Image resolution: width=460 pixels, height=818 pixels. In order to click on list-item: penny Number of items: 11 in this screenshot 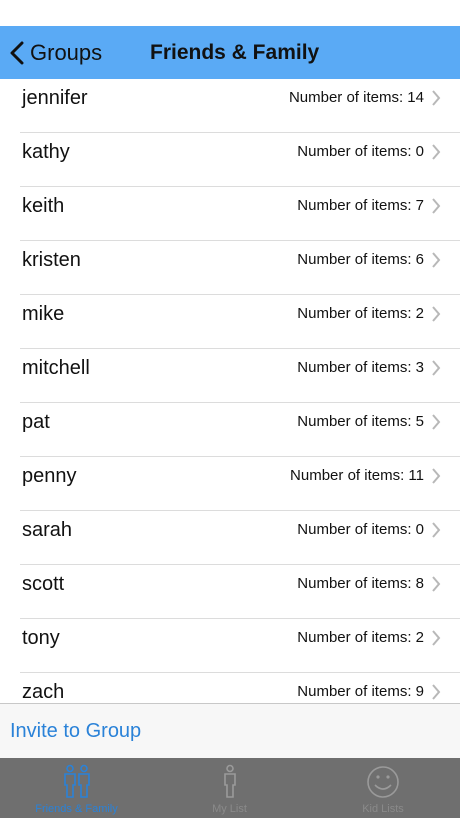, I will do `click(230, 484)`.